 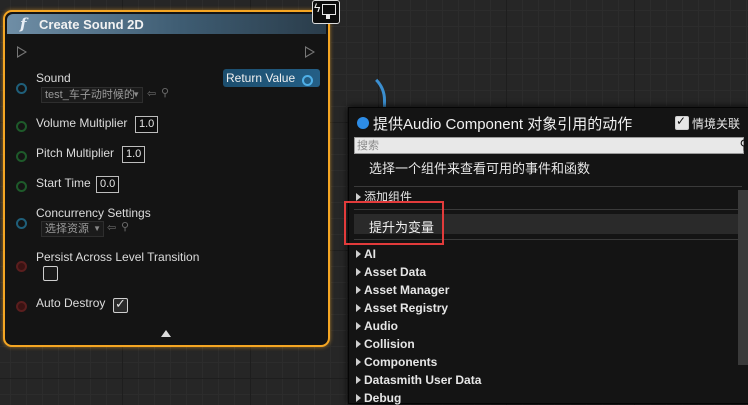 I want to click on annotation-highlight-box, so click(x=394, y=223).